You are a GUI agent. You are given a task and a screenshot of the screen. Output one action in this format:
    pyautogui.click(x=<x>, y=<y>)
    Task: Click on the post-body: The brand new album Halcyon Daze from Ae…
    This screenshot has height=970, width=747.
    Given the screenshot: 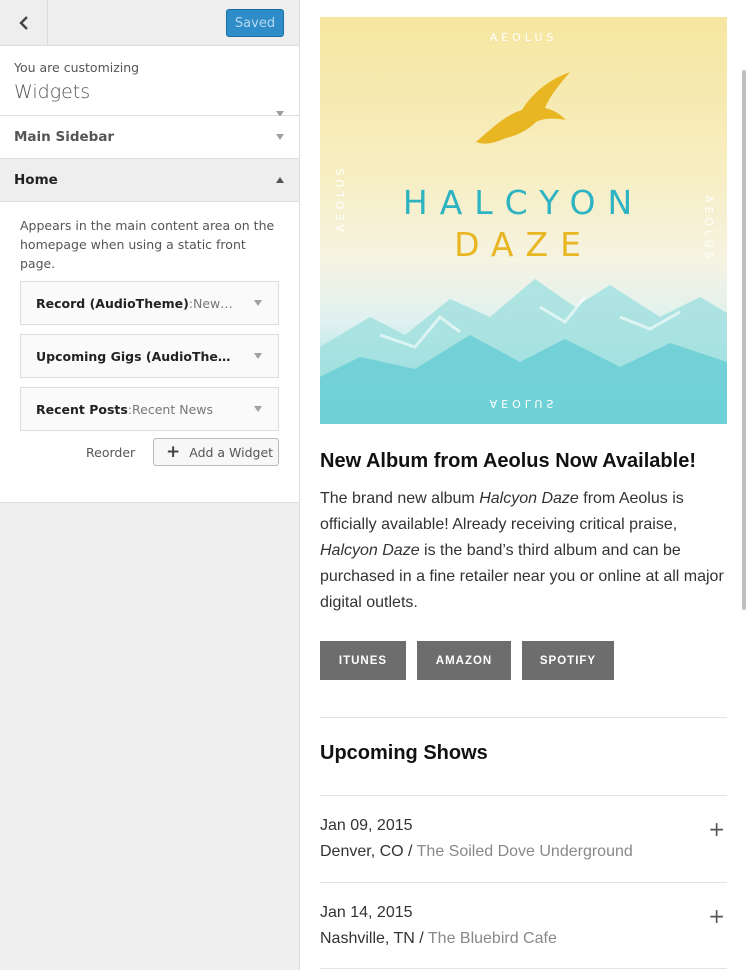 What is the action you would take?
    pyautogui.click(x=525, y=551)
    